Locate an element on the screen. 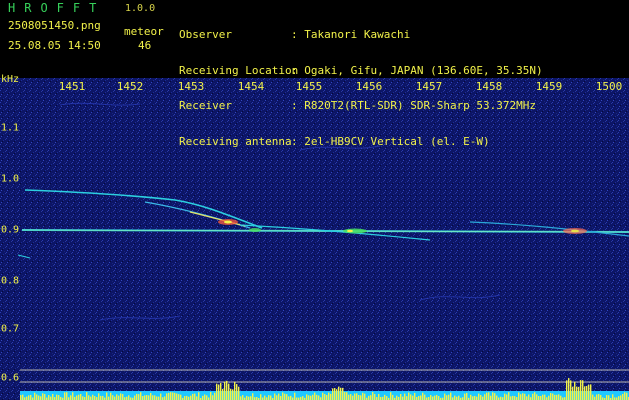 This screenshot has width=629, height=400. info-value: : Ogaki, Gifu, JAPAN (136.60E, 35.35N) is located at coordinates (417, 70).